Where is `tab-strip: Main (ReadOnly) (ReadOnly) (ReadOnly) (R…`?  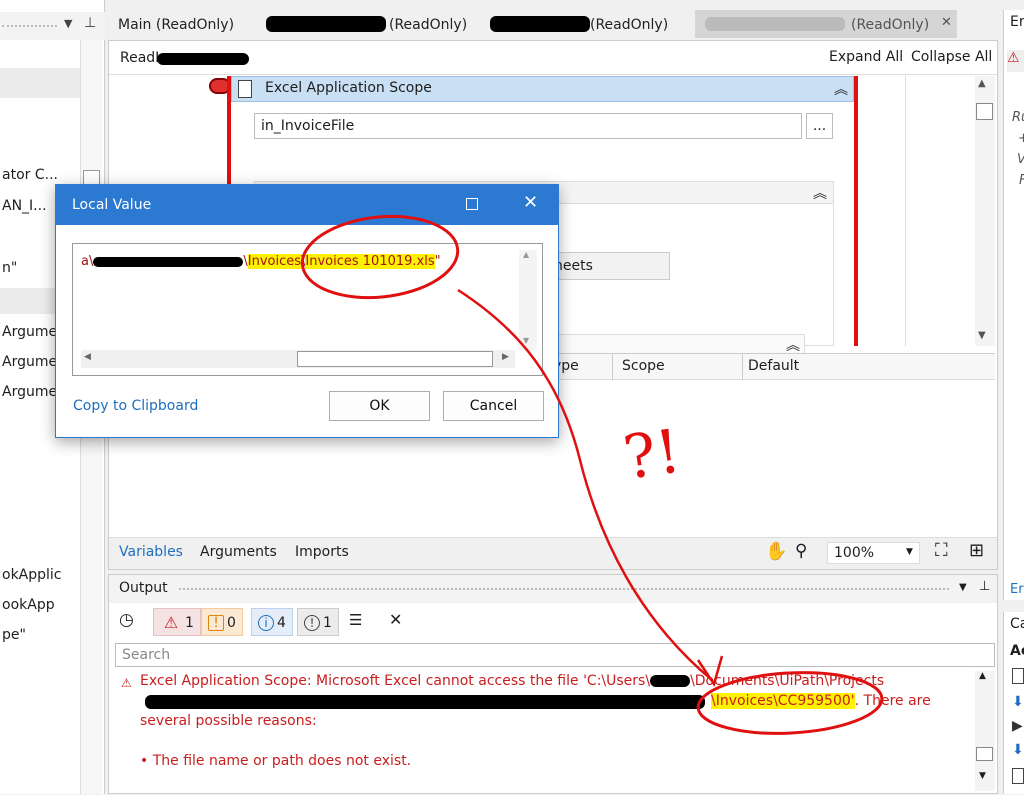
tab-strip: Main (ReadOnly) (ReadOnly) (ReadOnly) (R… is located at coordinates (553, 24).